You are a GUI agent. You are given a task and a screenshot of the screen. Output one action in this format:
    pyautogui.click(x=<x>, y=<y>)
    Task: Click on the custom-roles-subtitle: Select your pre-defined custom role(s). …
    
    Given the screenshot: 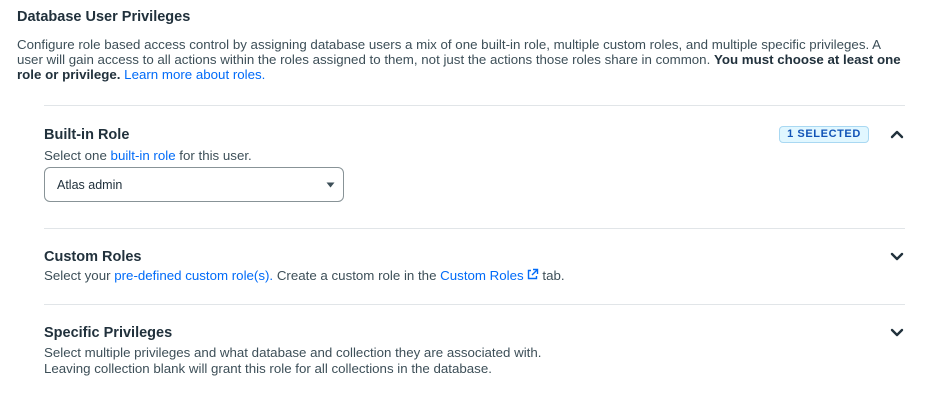 What is the action you would take?
    pyautogui.click(x=304, y=276)
    